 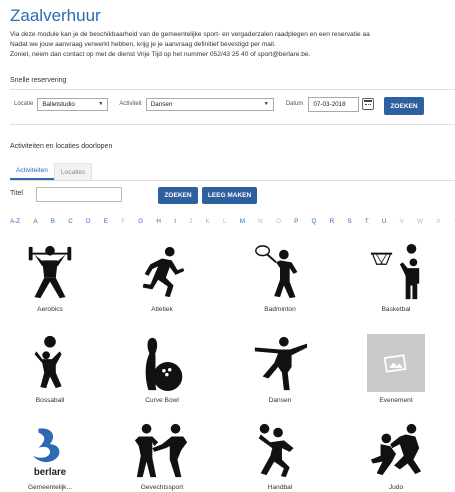 What do you see at coordinates (106, 221) in the screenshot?
I see `alphabet-letter-e: E` at bounding box center [106, 221].